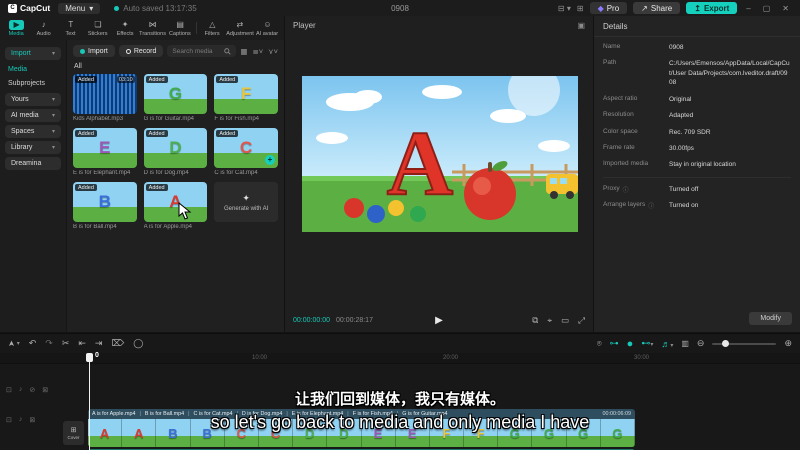 This screenshot has width=800, height=450. I want to click on record-button: Record, so click(141, 51).